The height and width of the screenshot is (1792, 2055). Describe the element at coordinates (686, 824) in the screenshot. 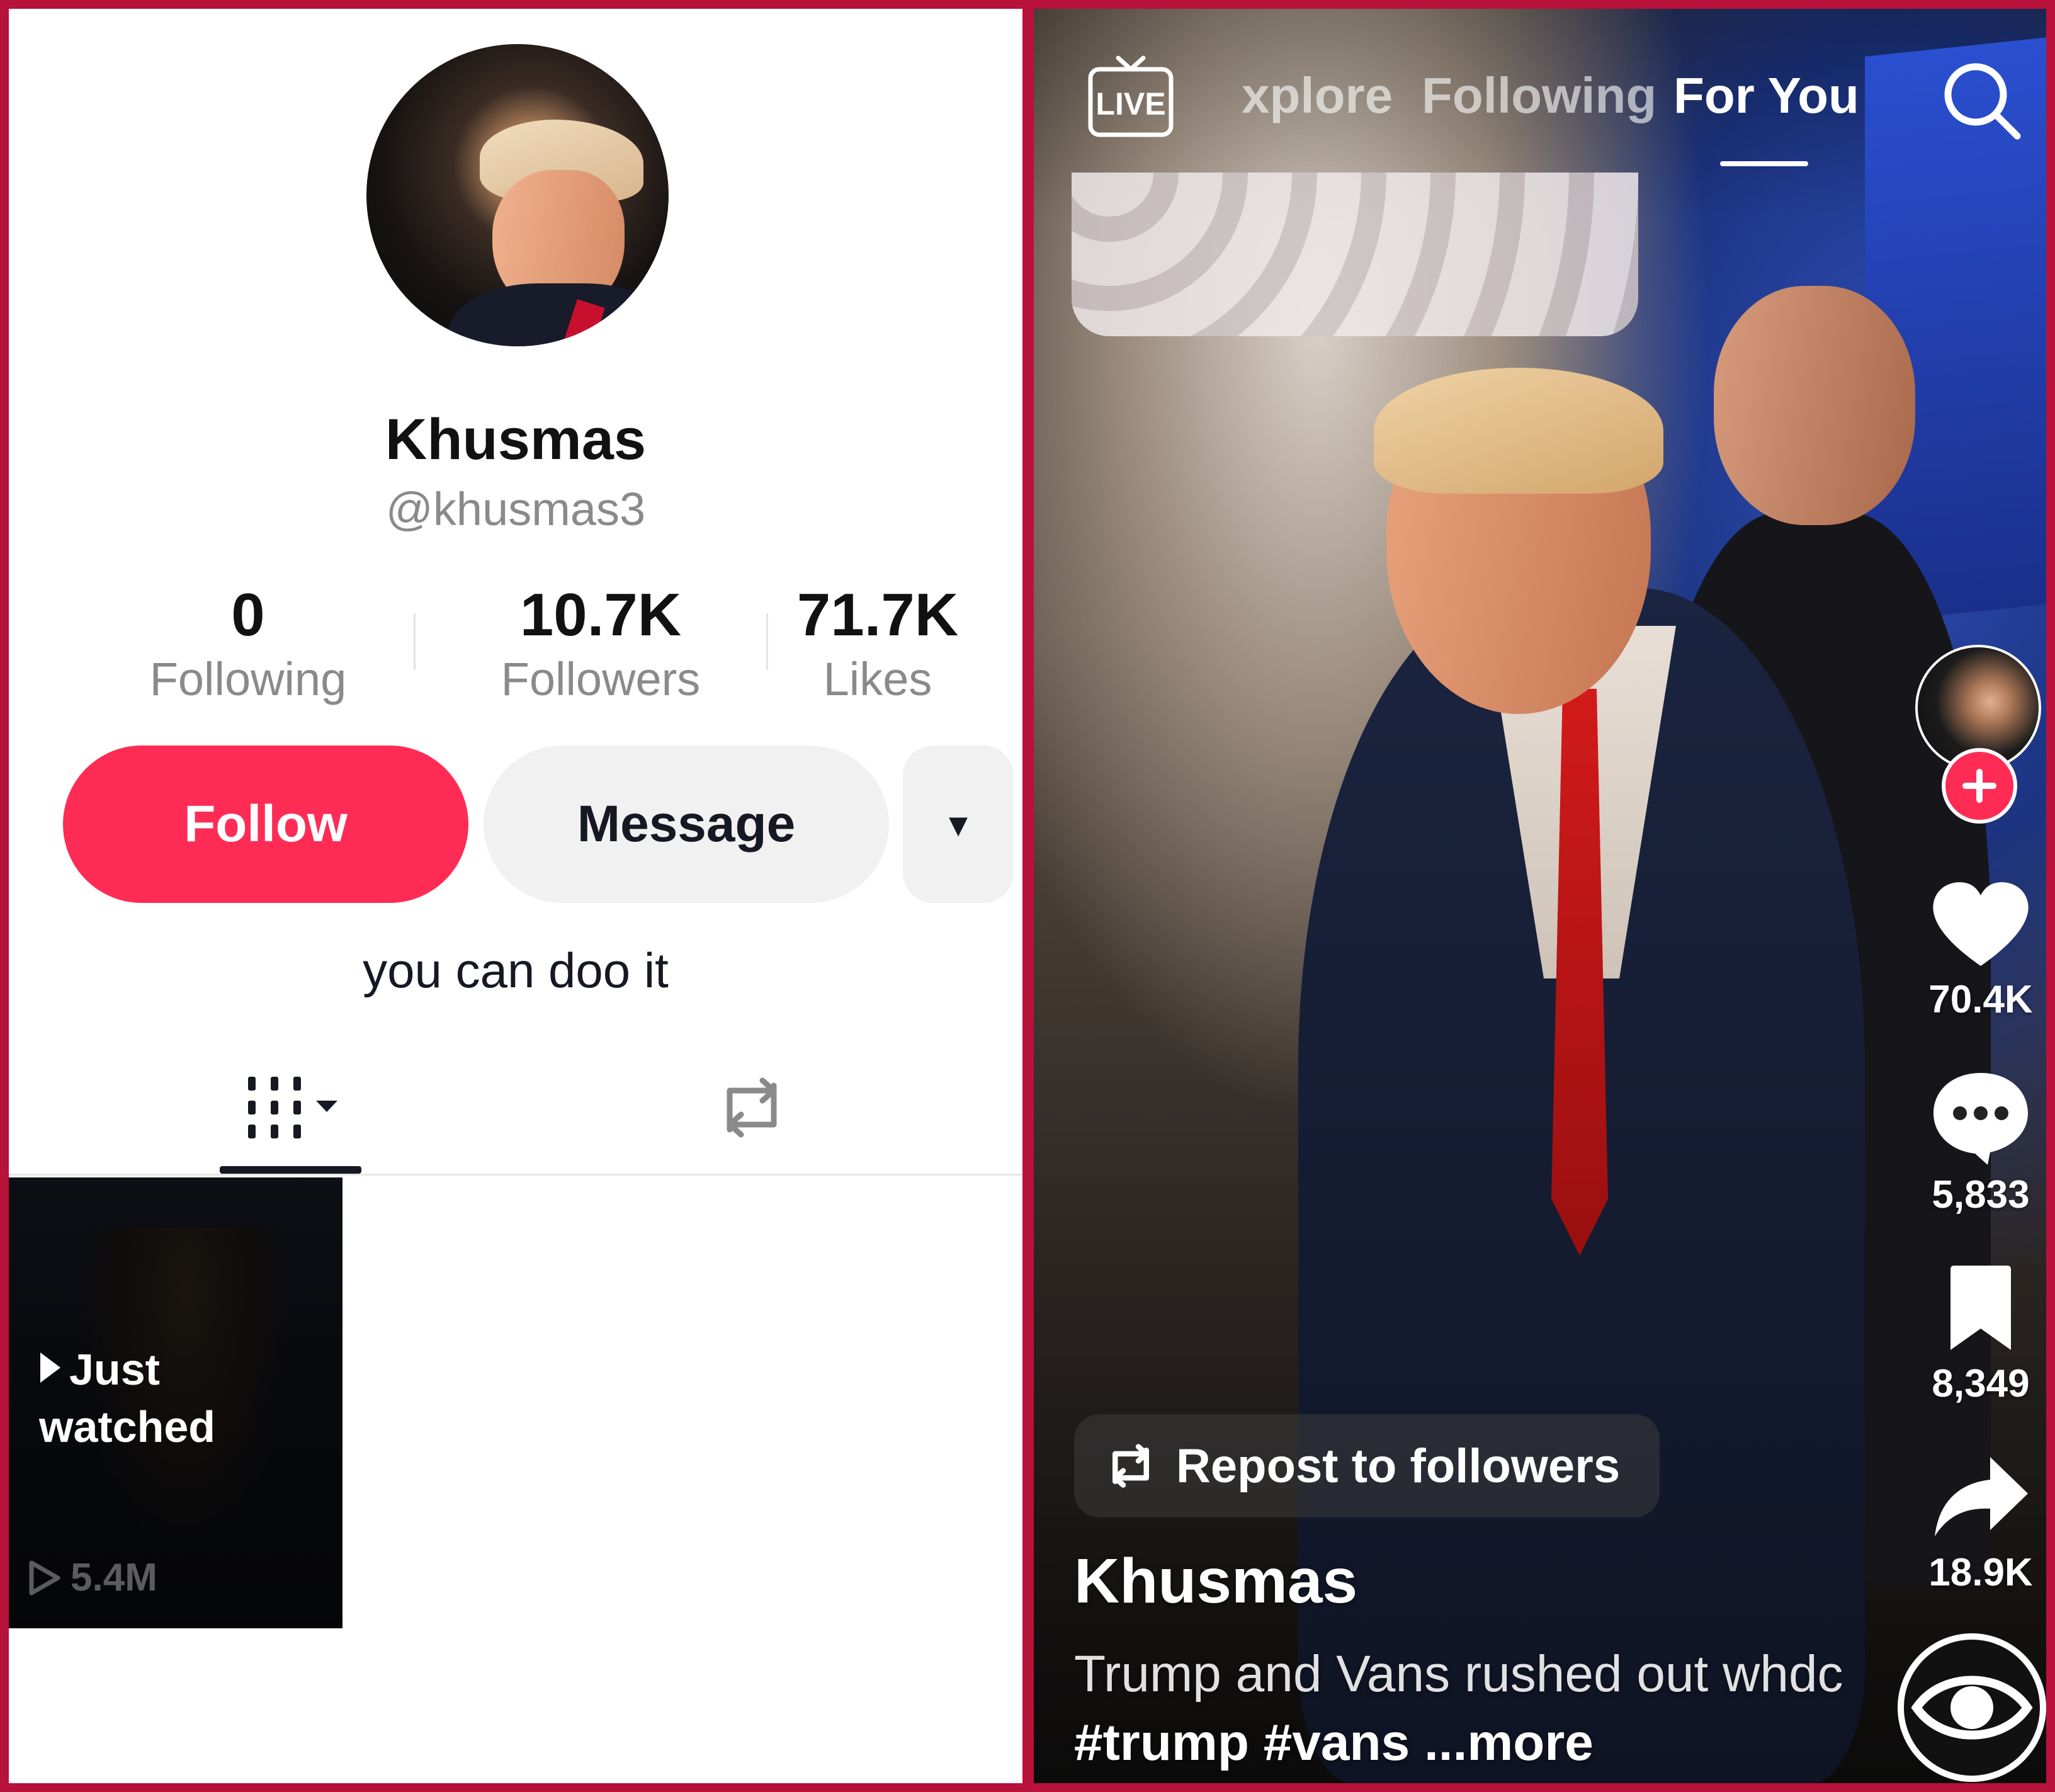

I see `message-button: Message` at that location.